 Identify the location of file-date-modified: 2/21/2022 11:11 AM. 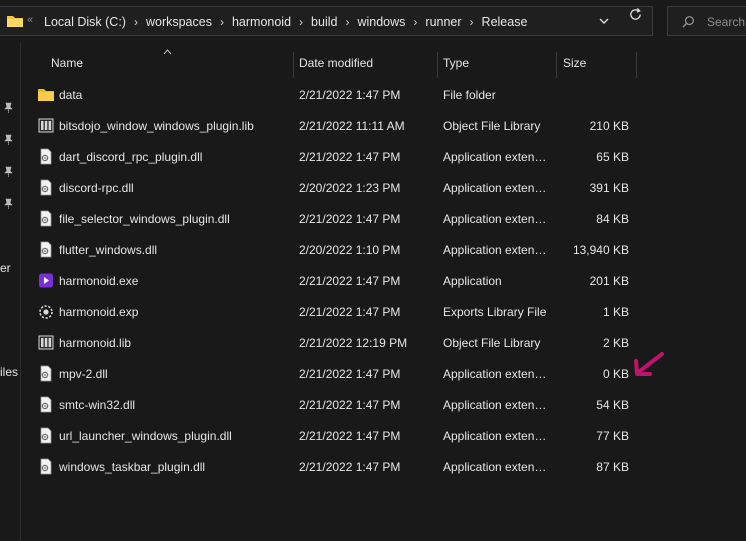
(352, 126).